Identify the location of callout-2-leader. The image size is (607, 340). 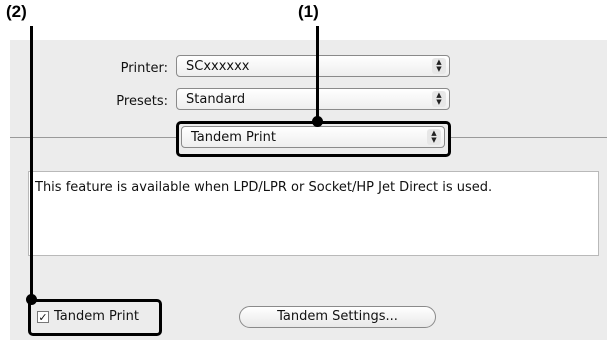
(31, 163).